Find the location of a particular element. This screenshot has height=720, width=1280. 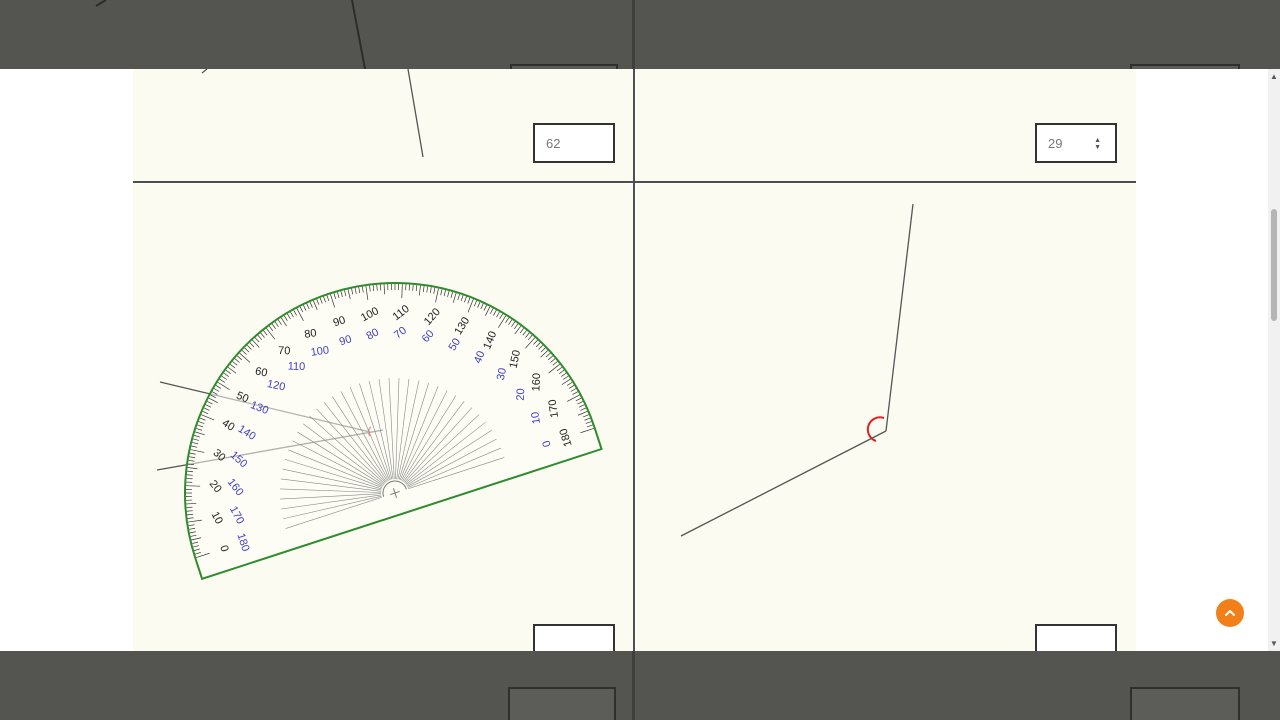

inner-scale-label: 110 is located at coordinates (297, 367).